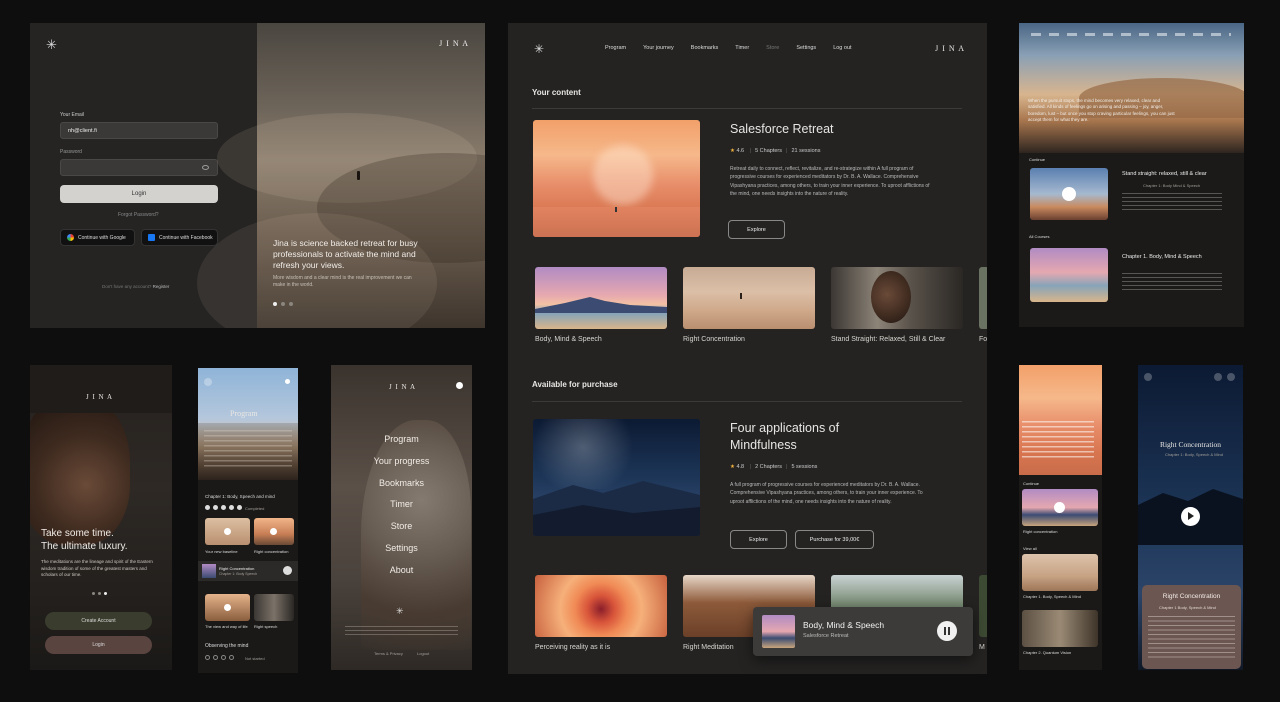 This screenshot has height=702, width=1280. I want to click on email-field: nh@client.fi, so click(139, 130).